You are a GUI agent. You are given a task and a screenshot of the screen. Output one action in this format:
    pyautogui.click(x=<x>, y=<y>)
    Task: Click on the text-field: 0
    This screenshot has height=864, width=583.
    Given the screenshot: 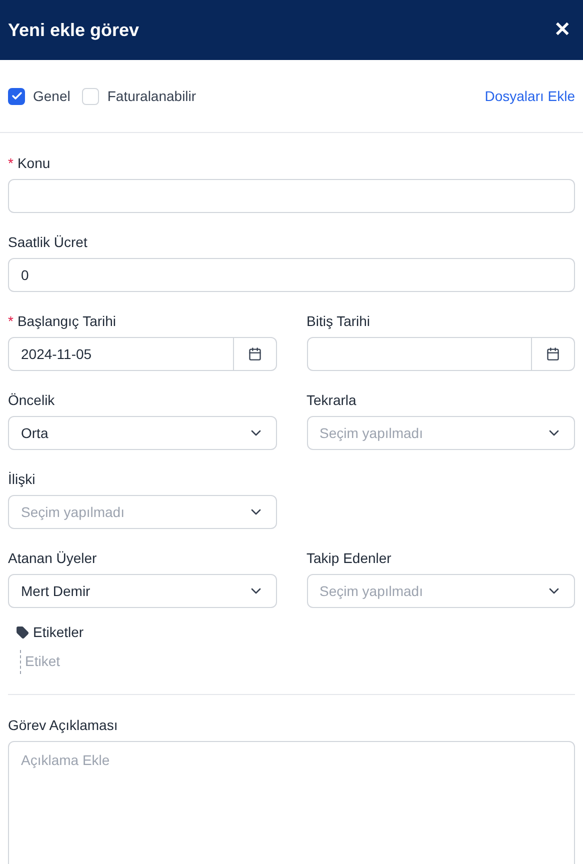 What is the action you would take?
    pyautogui.click(x=291, y=275)
    